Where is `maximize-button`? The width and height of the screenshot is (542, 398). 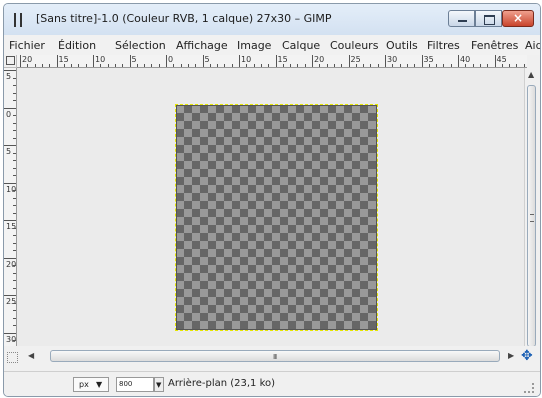
maximize-button is located at coordinates (488, 18).